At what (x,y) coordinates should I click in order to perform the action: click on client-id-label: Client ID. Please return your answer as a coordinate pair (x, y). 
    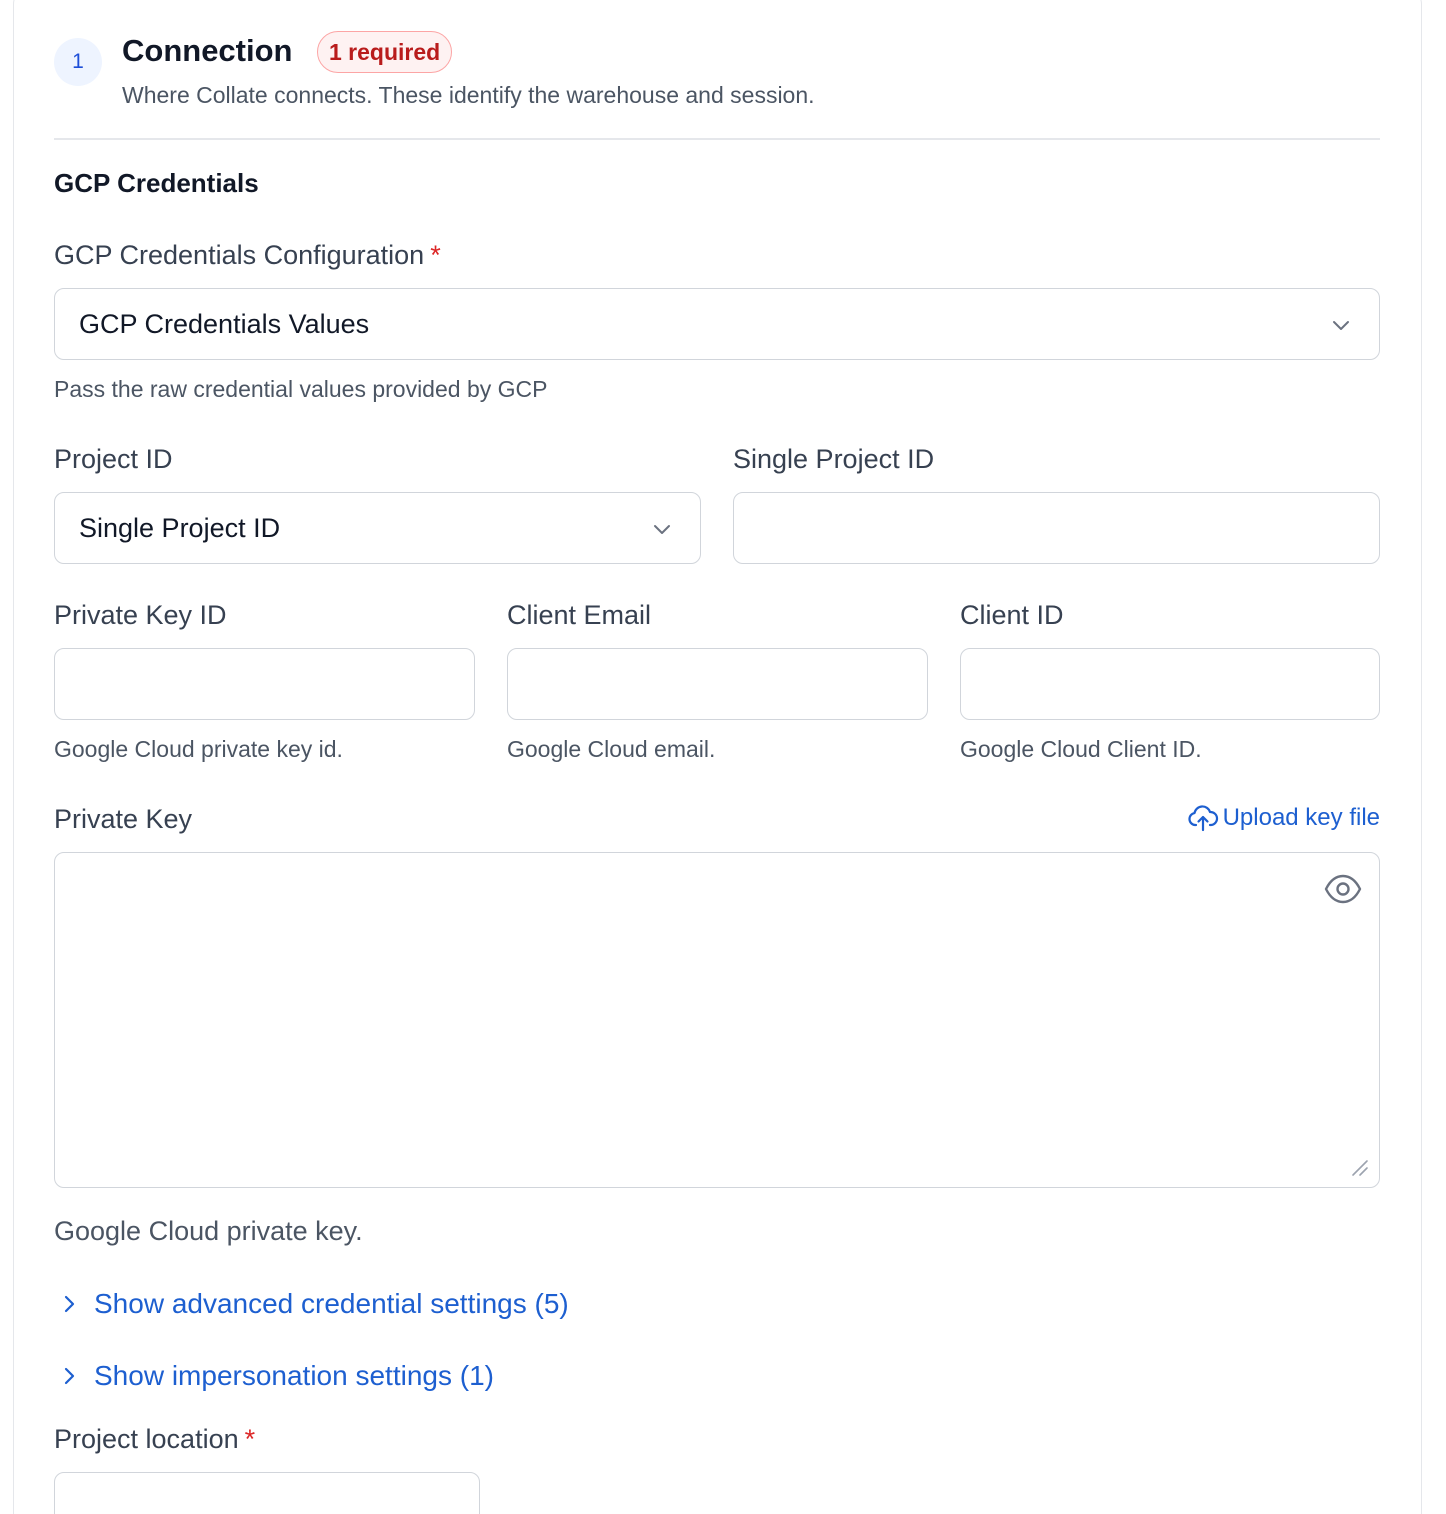
    Looking at the image, I should click on (1012, 615).